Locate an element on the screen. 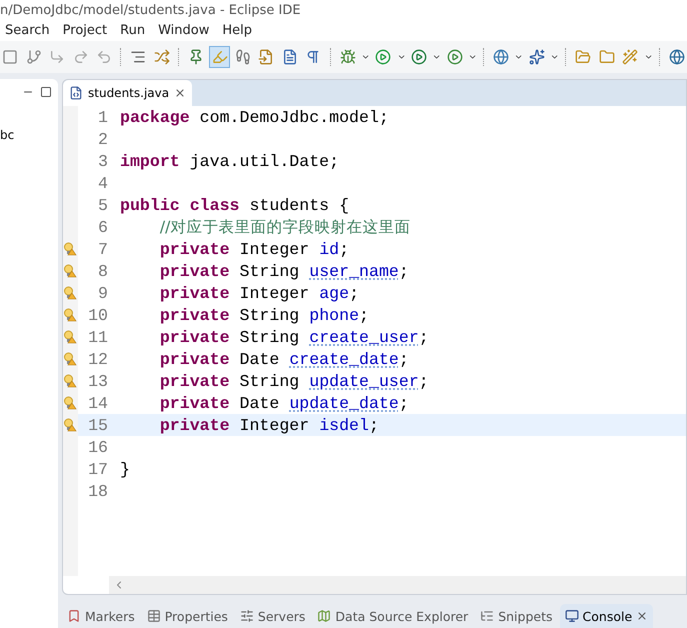  line-number: 15 is located at coordinates (98, 425).